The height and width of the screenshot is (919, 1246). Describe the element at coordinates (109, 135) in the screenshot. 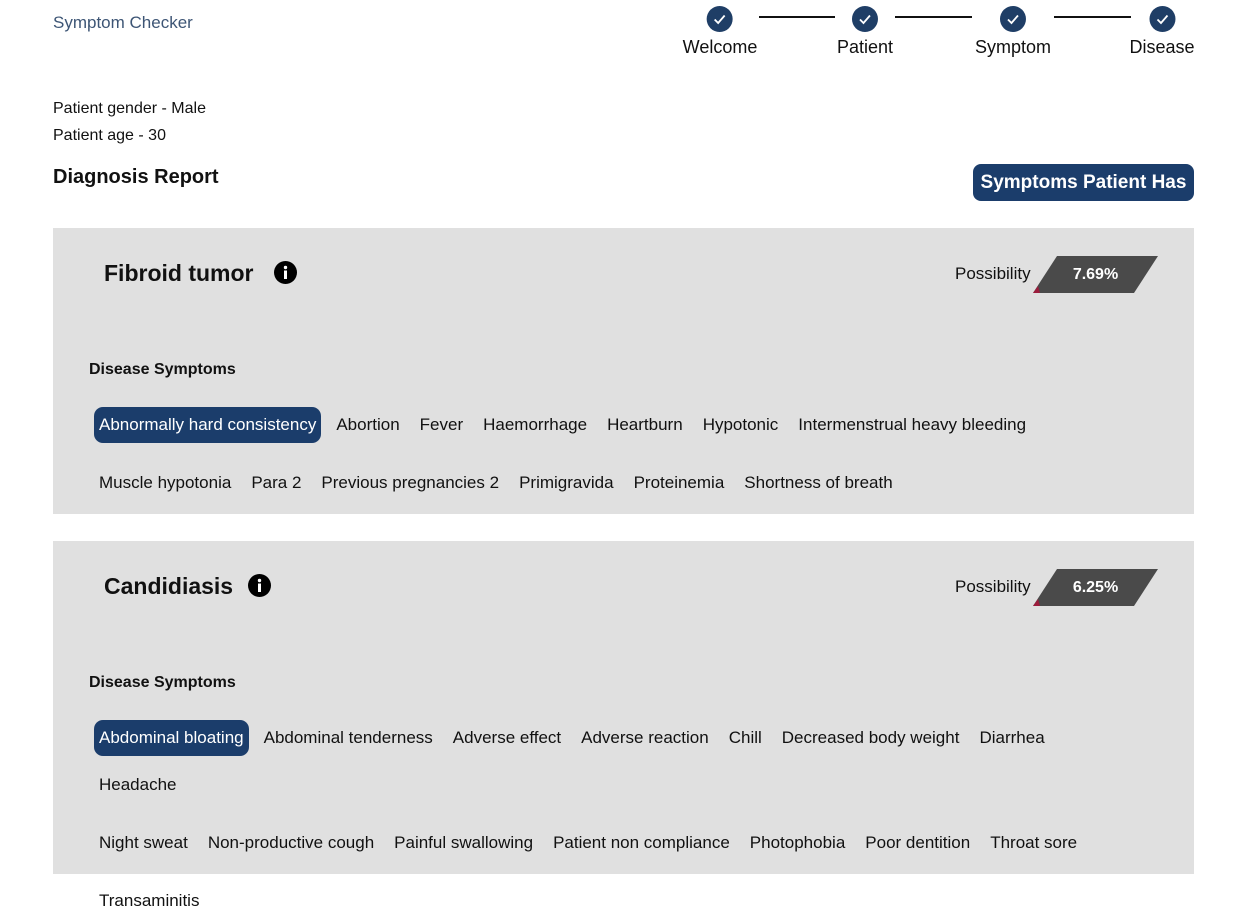

I see `patient-age: Patient age - 30` at that location.